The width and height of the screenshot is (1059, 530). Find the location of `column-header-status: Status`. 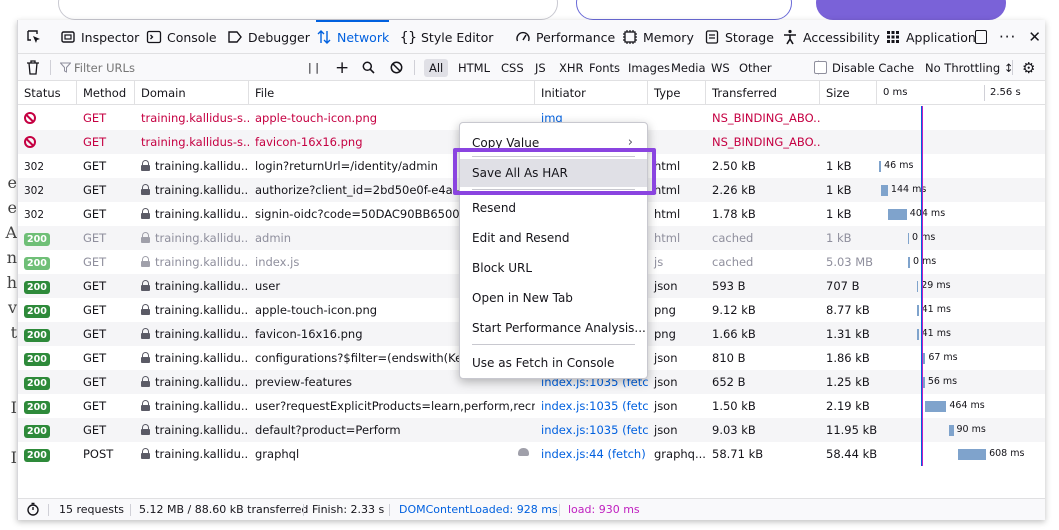

column-header-status: Status is located at coordinates (47, 93).